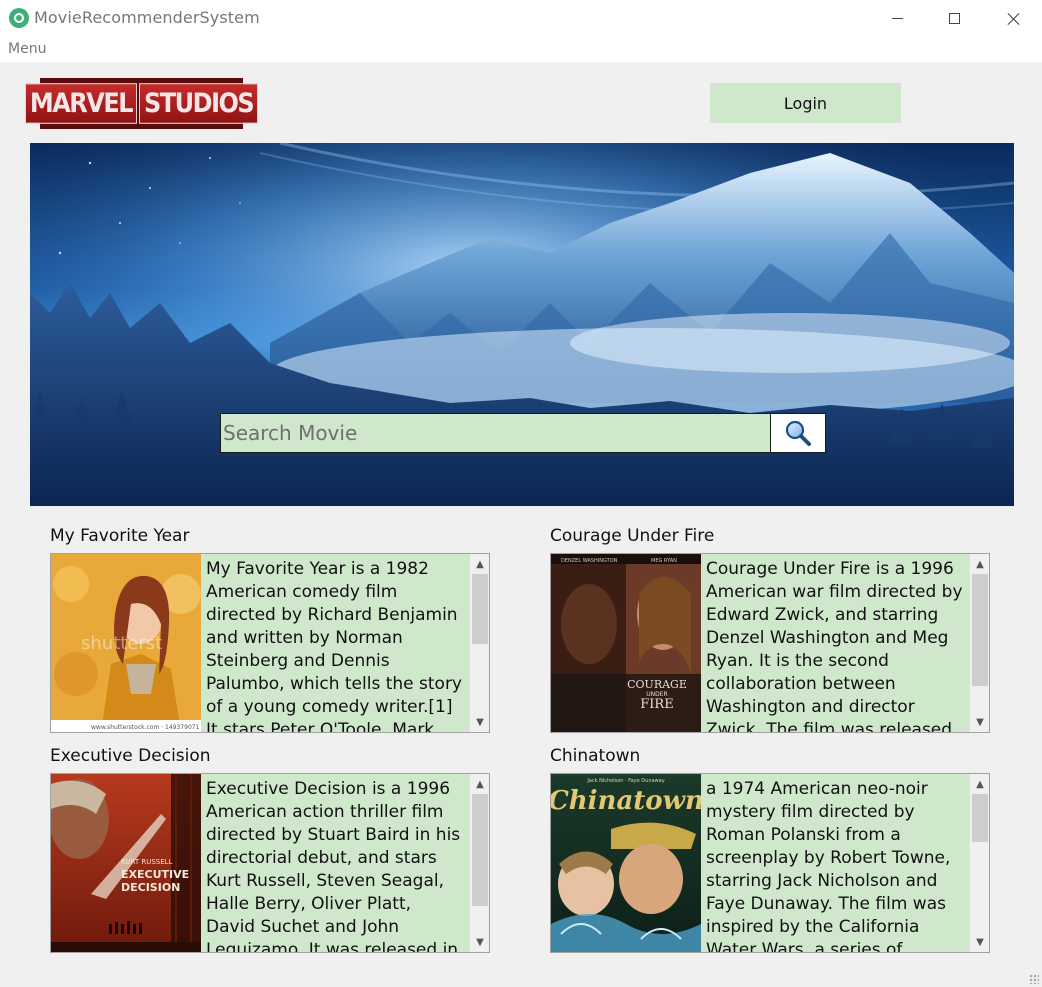 Image resolution: width=1042 pixels, height=987 pixels. I want to click on magnifier-icon, so click(798, 433).